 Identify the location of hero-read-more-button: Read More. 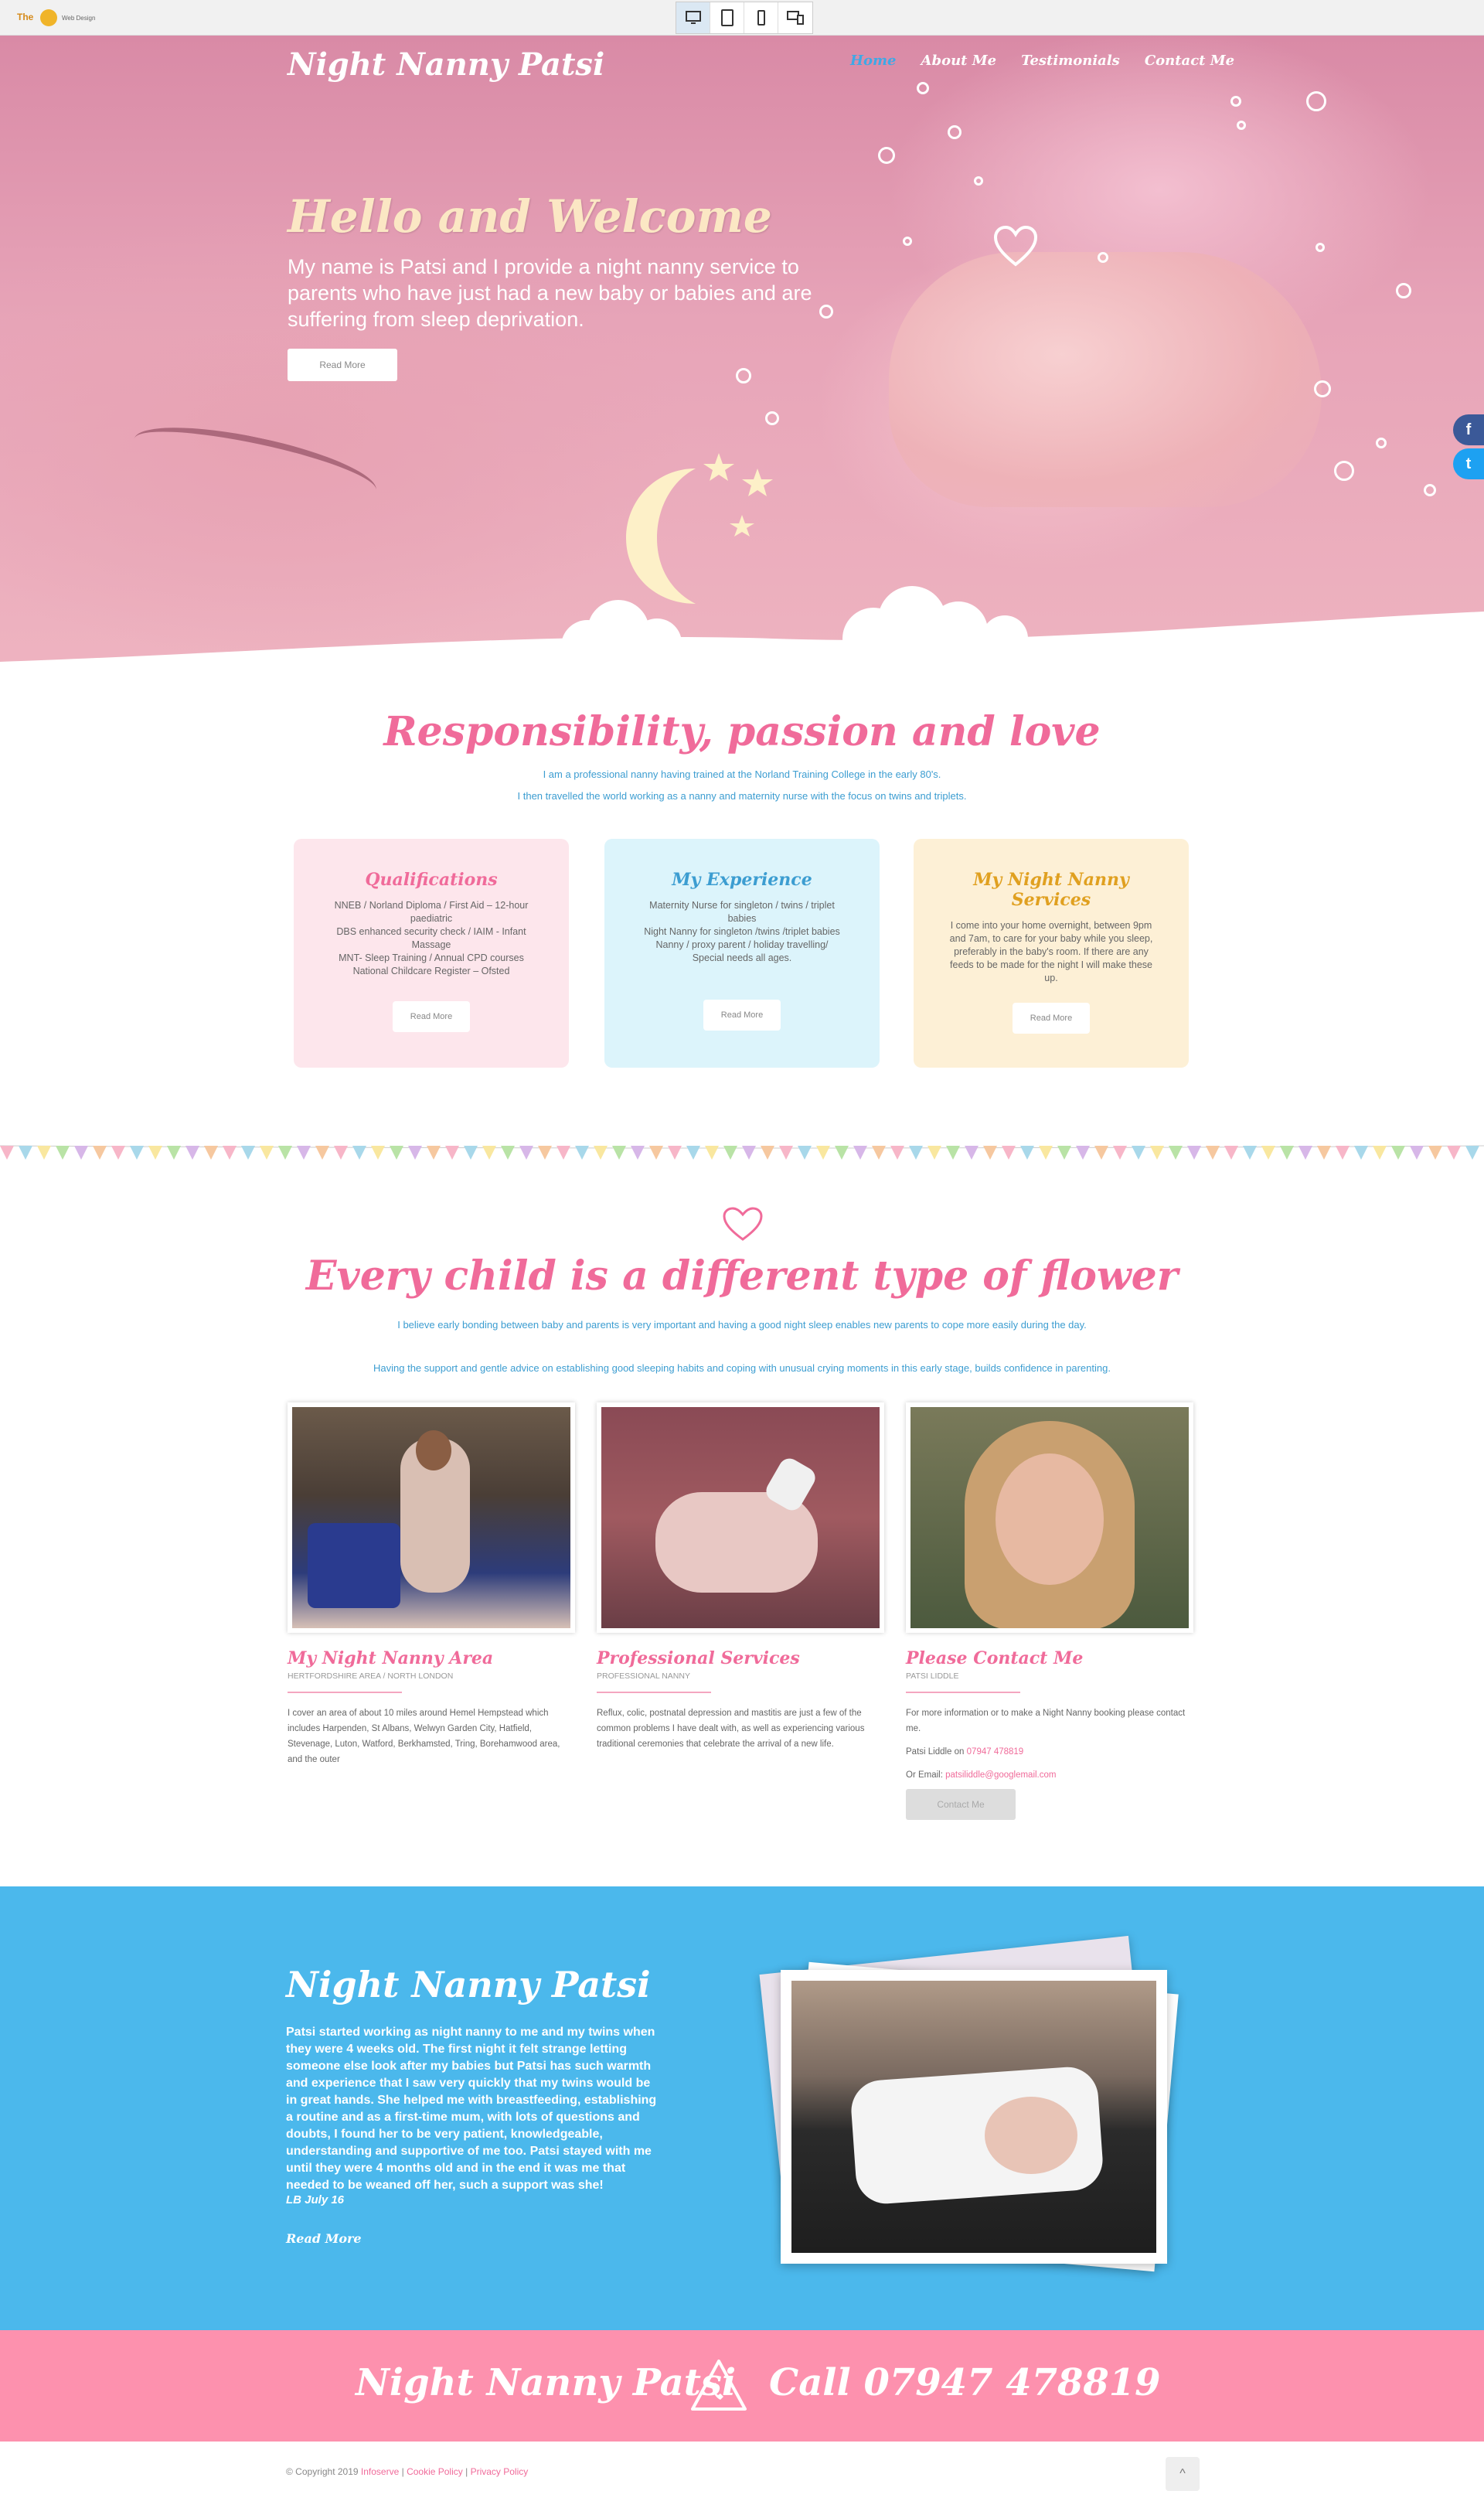
(342, 365).